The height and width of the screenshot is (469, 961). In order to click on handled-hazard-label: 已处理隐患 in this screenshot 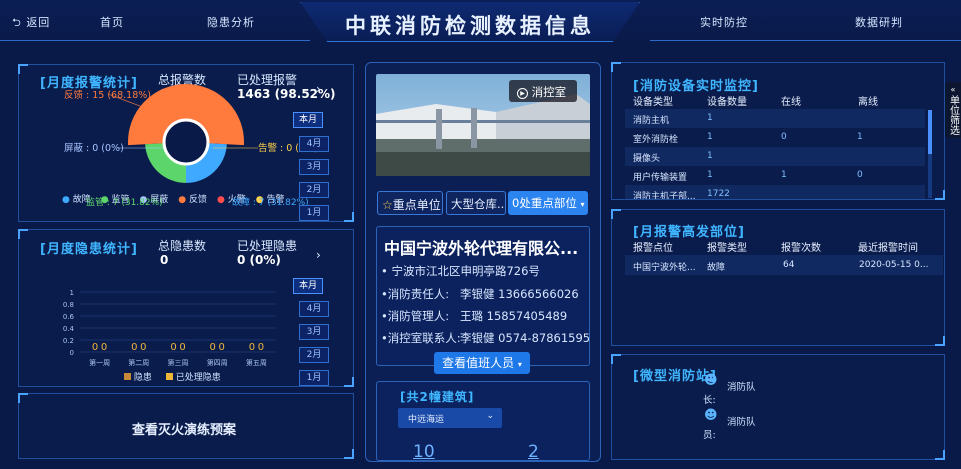, I will do `click(267, 246)`.